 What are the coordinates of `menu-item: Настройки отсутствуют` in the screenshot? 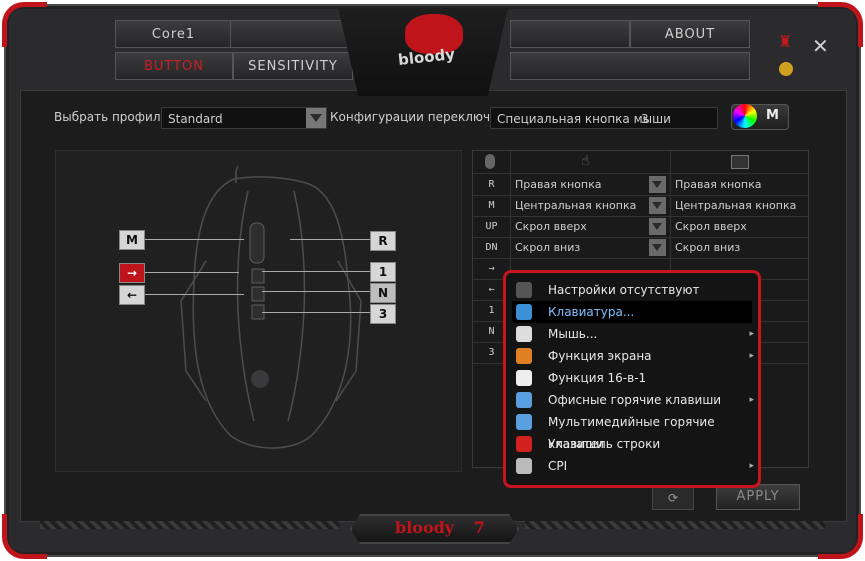 It's located at (632, 290).